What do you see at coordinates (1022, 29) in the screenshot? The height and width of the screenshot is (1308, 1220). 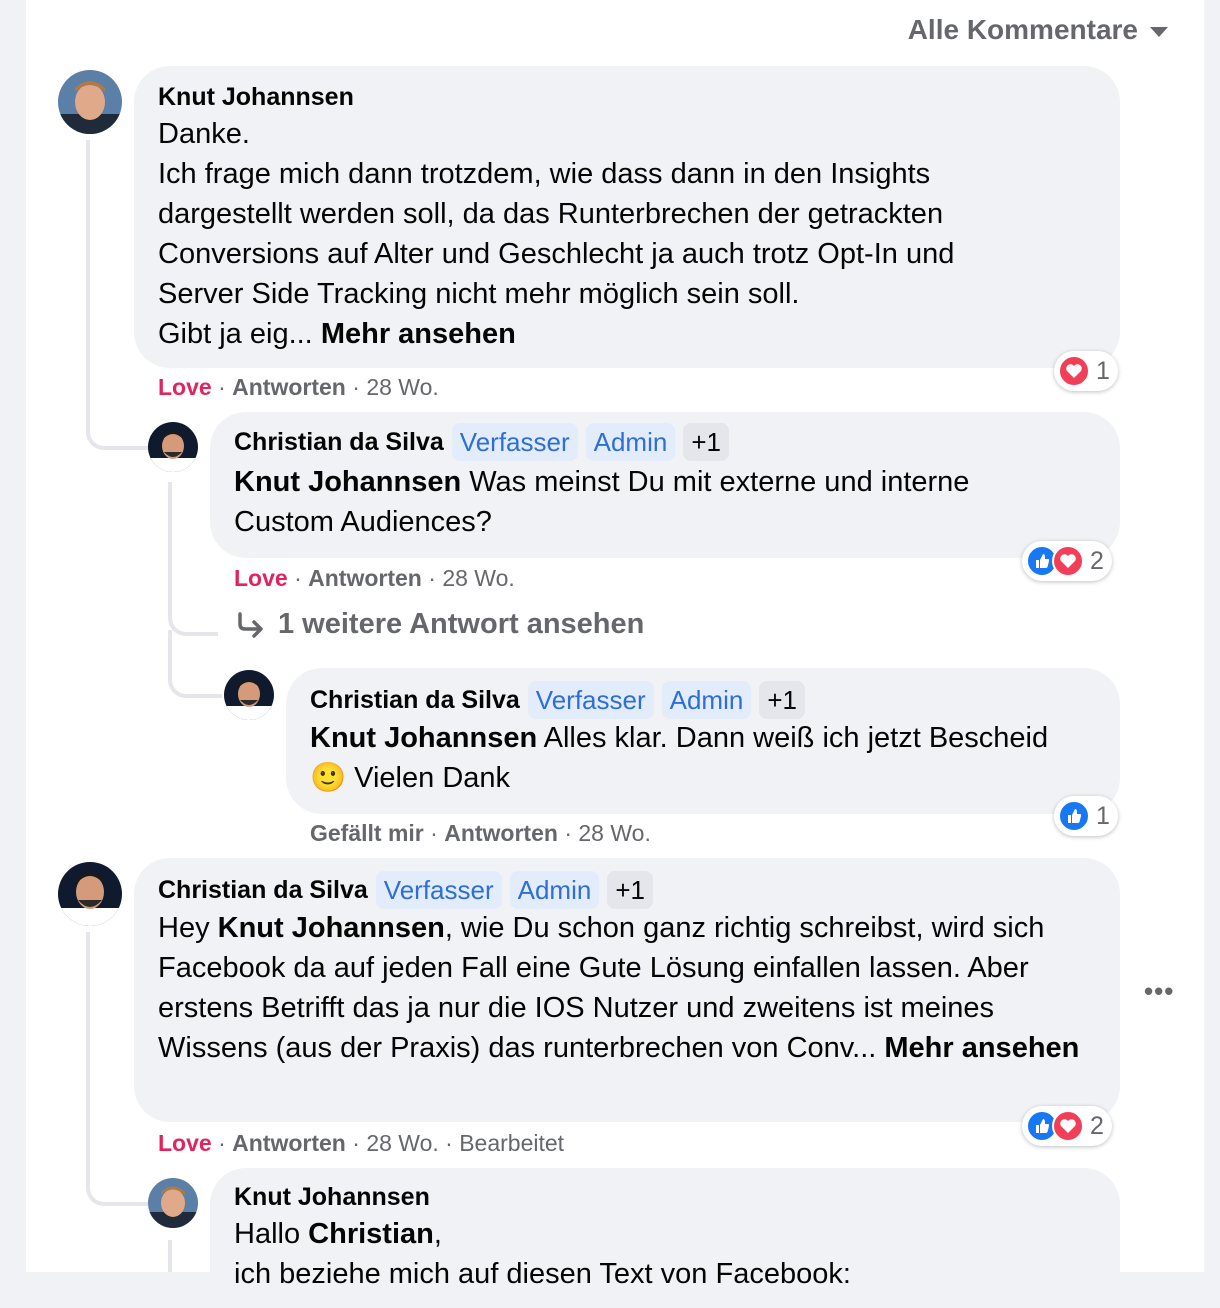 I see `sort-label: Alle Kommentare` at bounding box center [1022, 29].